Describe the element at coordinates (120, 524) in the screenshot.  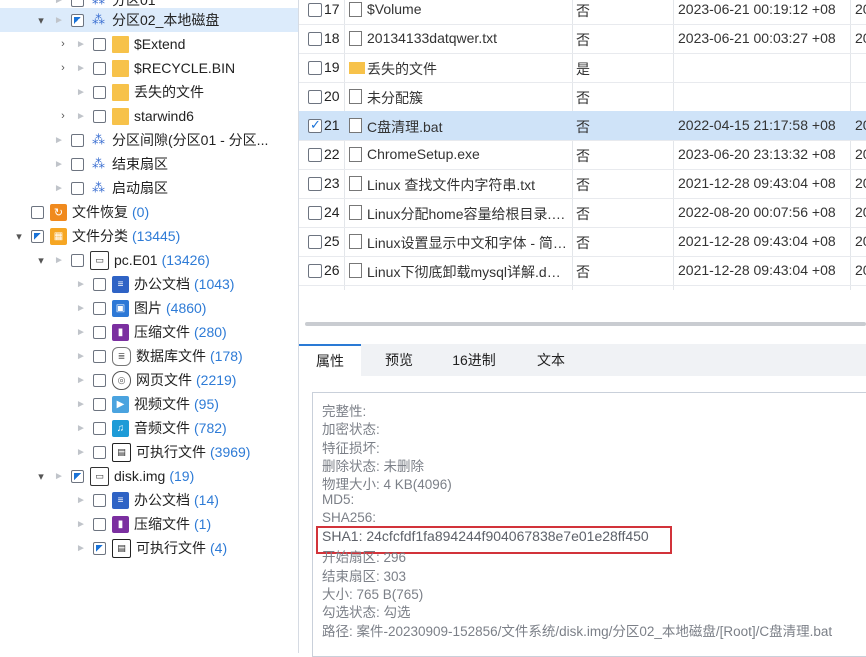
I see `zip-icon: ▮` at that location.